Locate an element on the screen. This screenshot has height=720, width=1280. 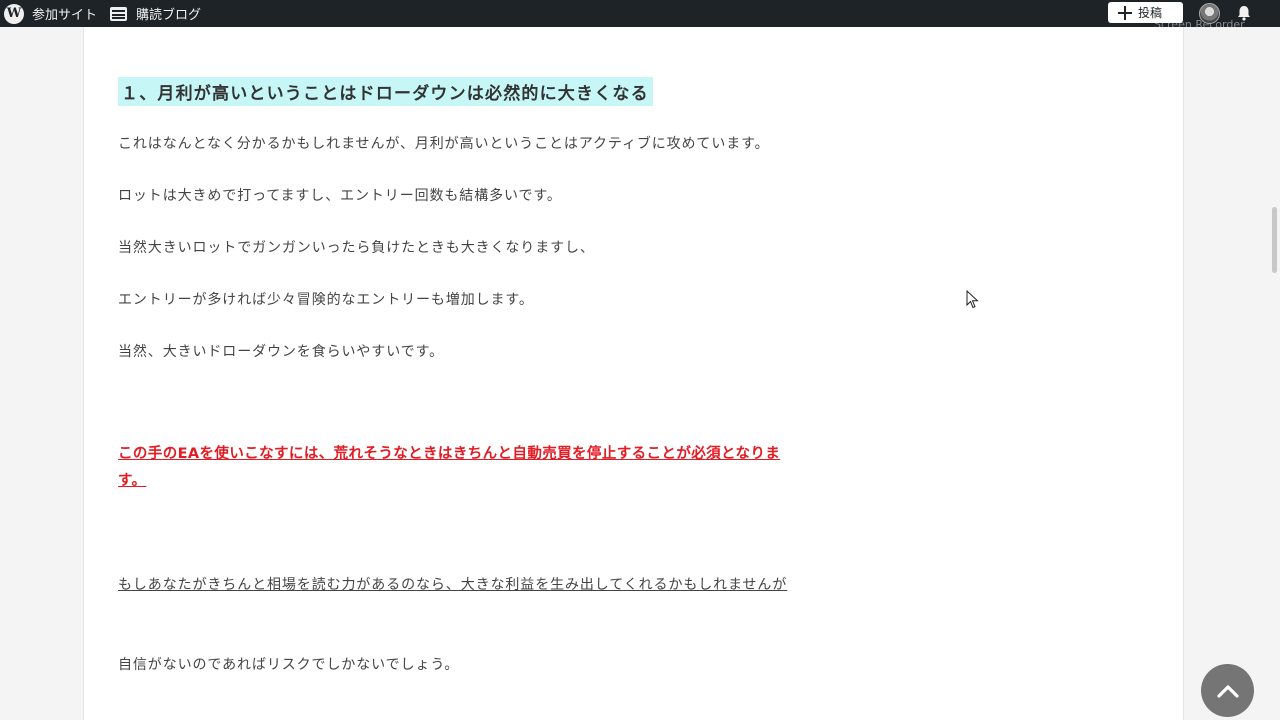
my-sites-label: 参加サイト is located at coordinates (65, 15).